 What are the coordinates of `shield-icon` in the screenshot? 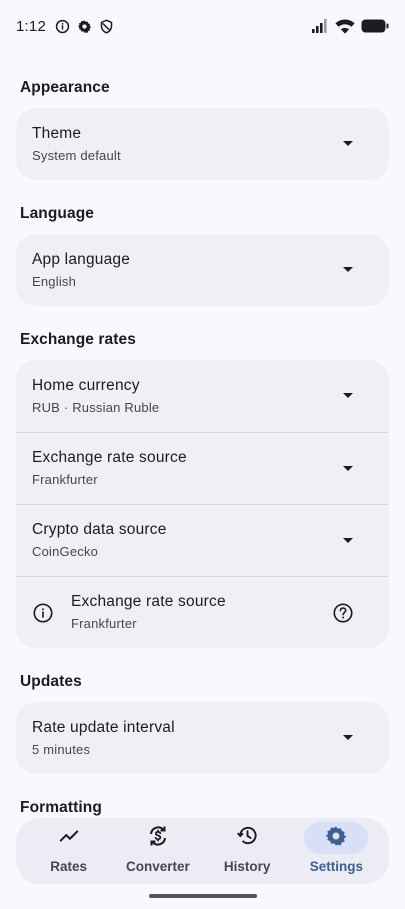 It's located at (106, 26).